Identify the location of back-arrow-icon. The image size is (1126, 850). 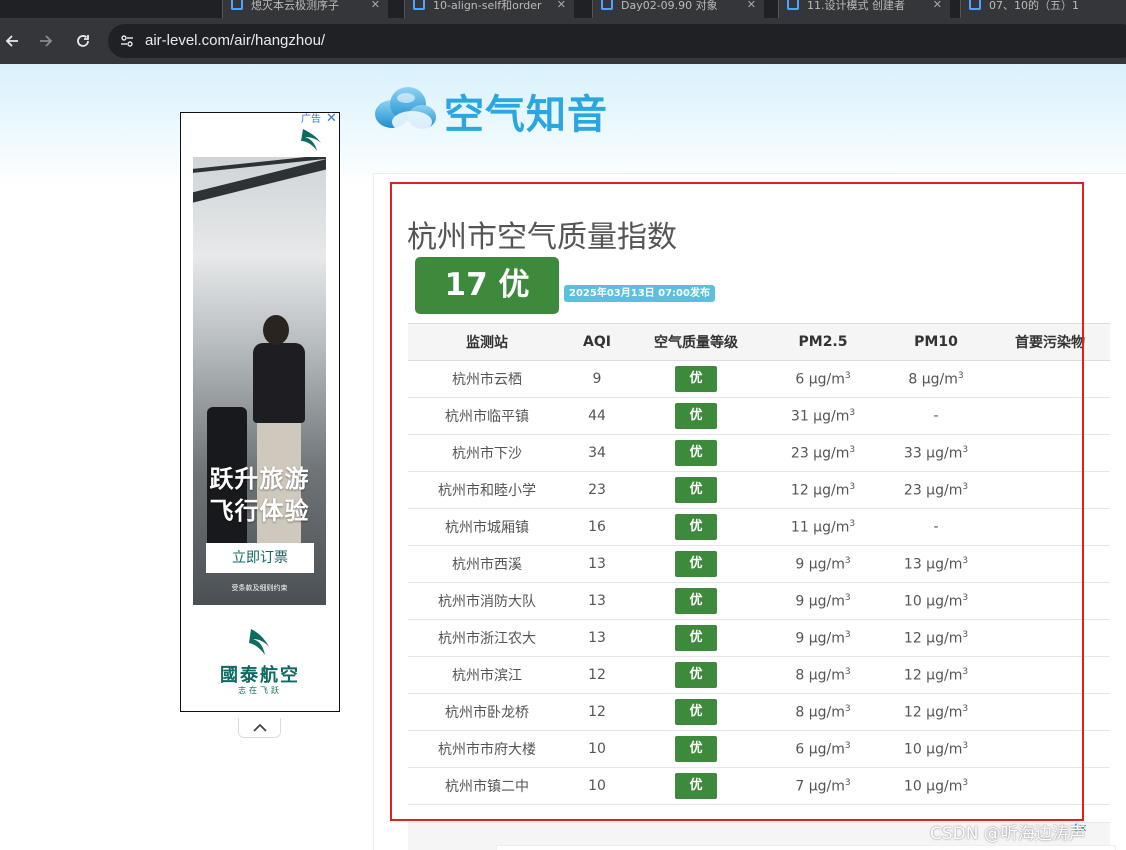
(11, 41).